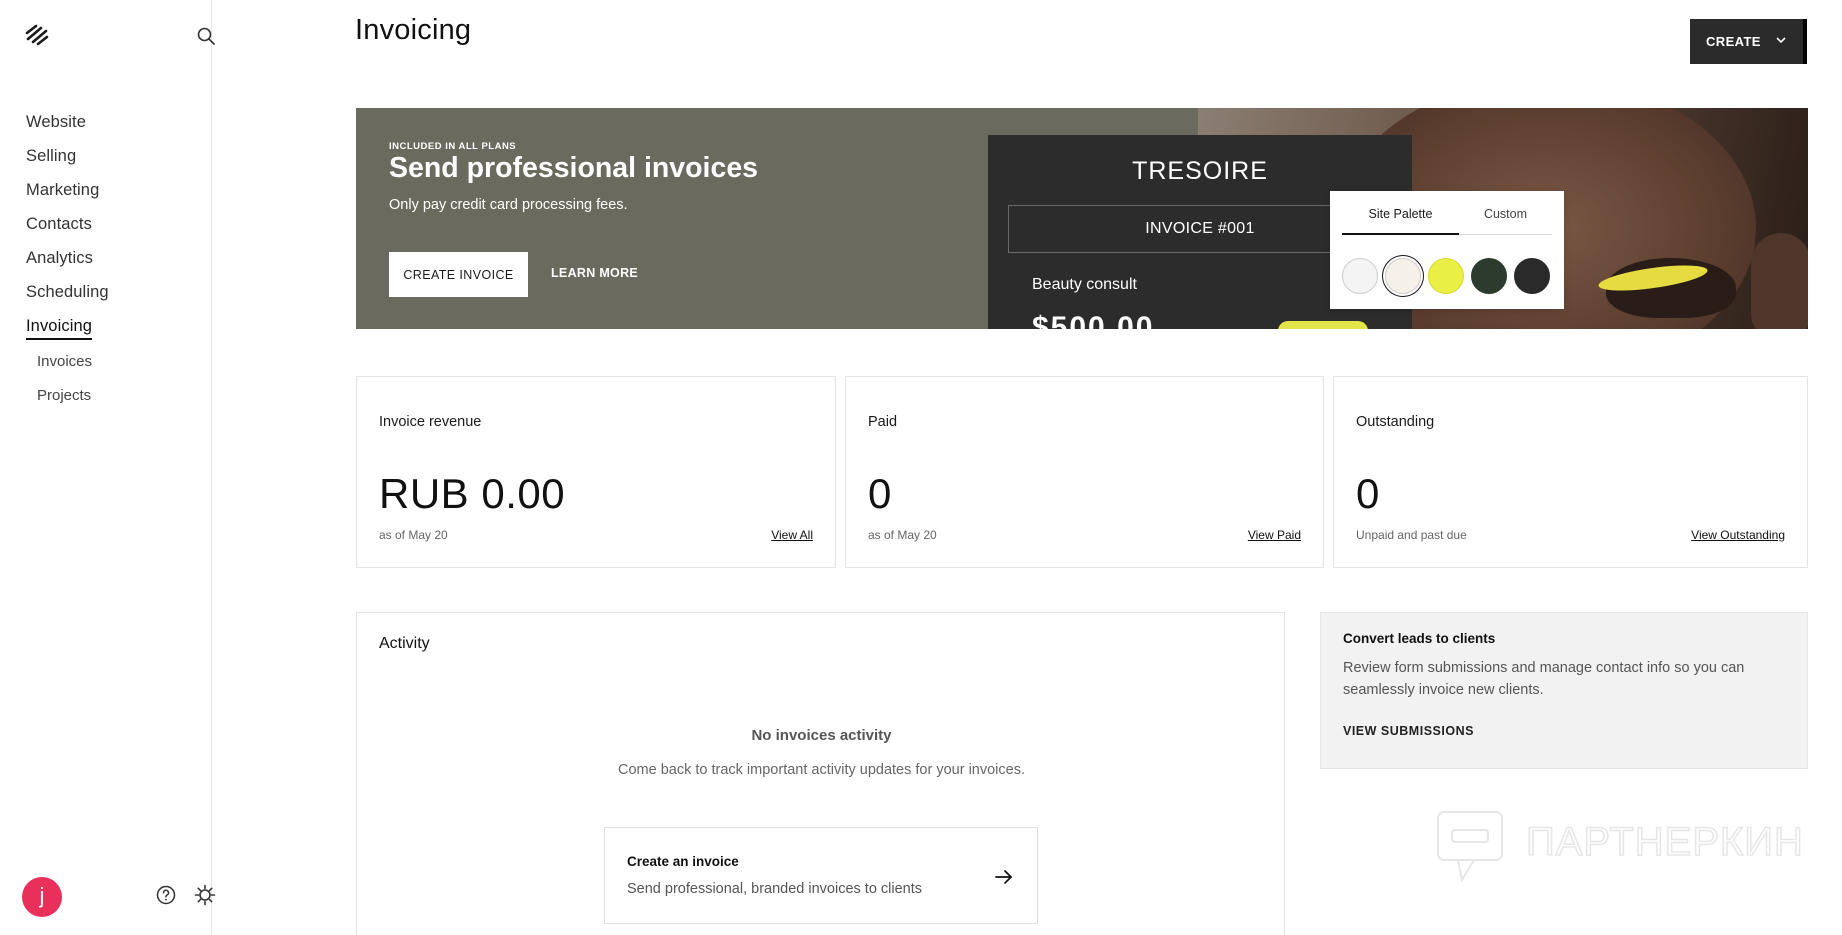  Describe the element at coordinates (404, 643) in the screenshot. I see `activity-title: Activity` at that location.